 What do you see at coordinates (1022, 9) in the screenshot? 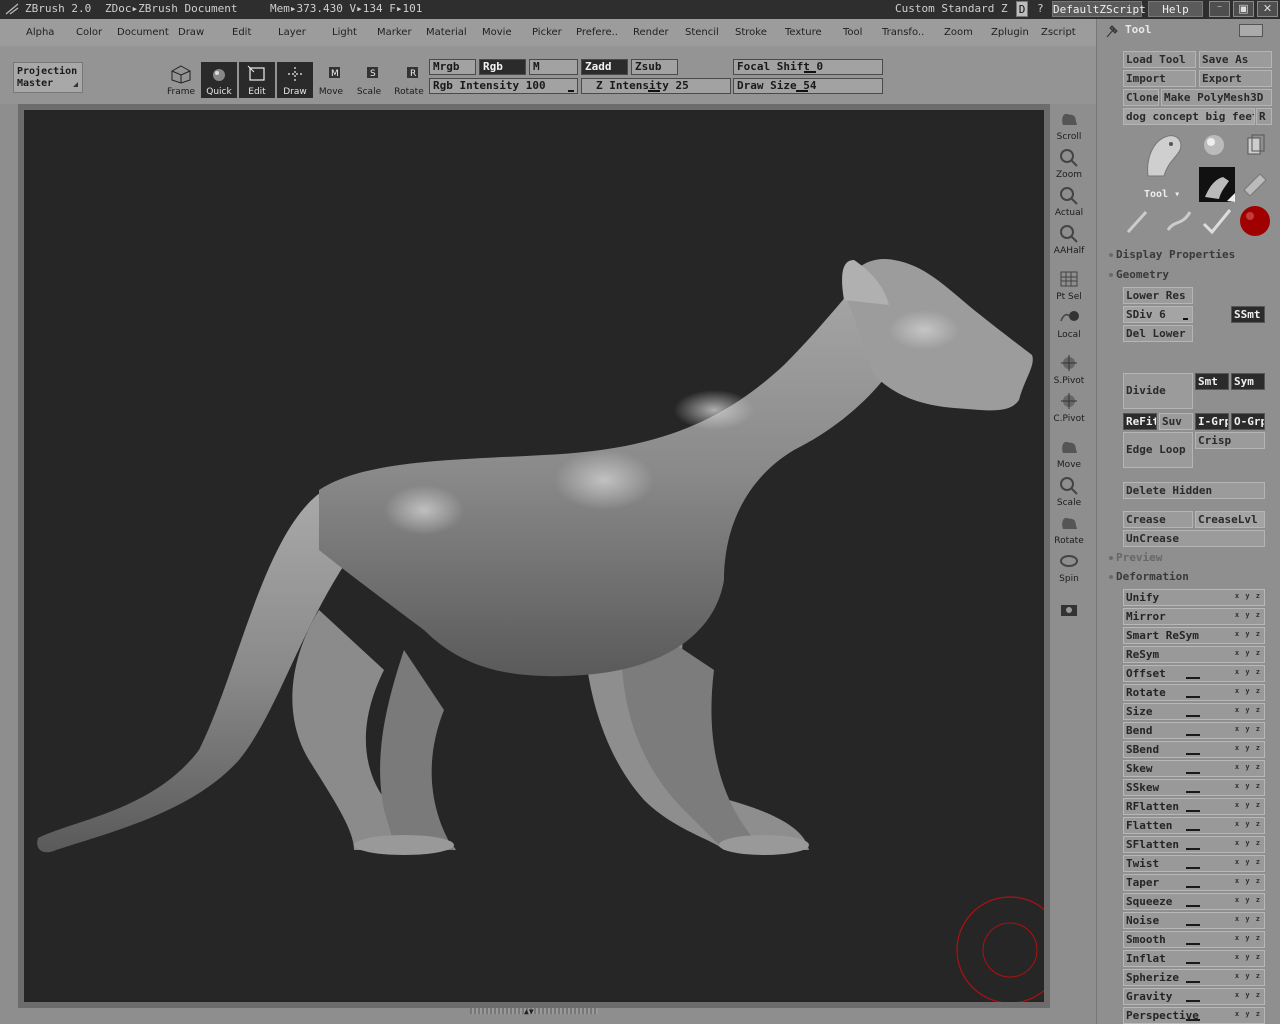
I see `d-toggle: D` at bounding box center [1022, 9].